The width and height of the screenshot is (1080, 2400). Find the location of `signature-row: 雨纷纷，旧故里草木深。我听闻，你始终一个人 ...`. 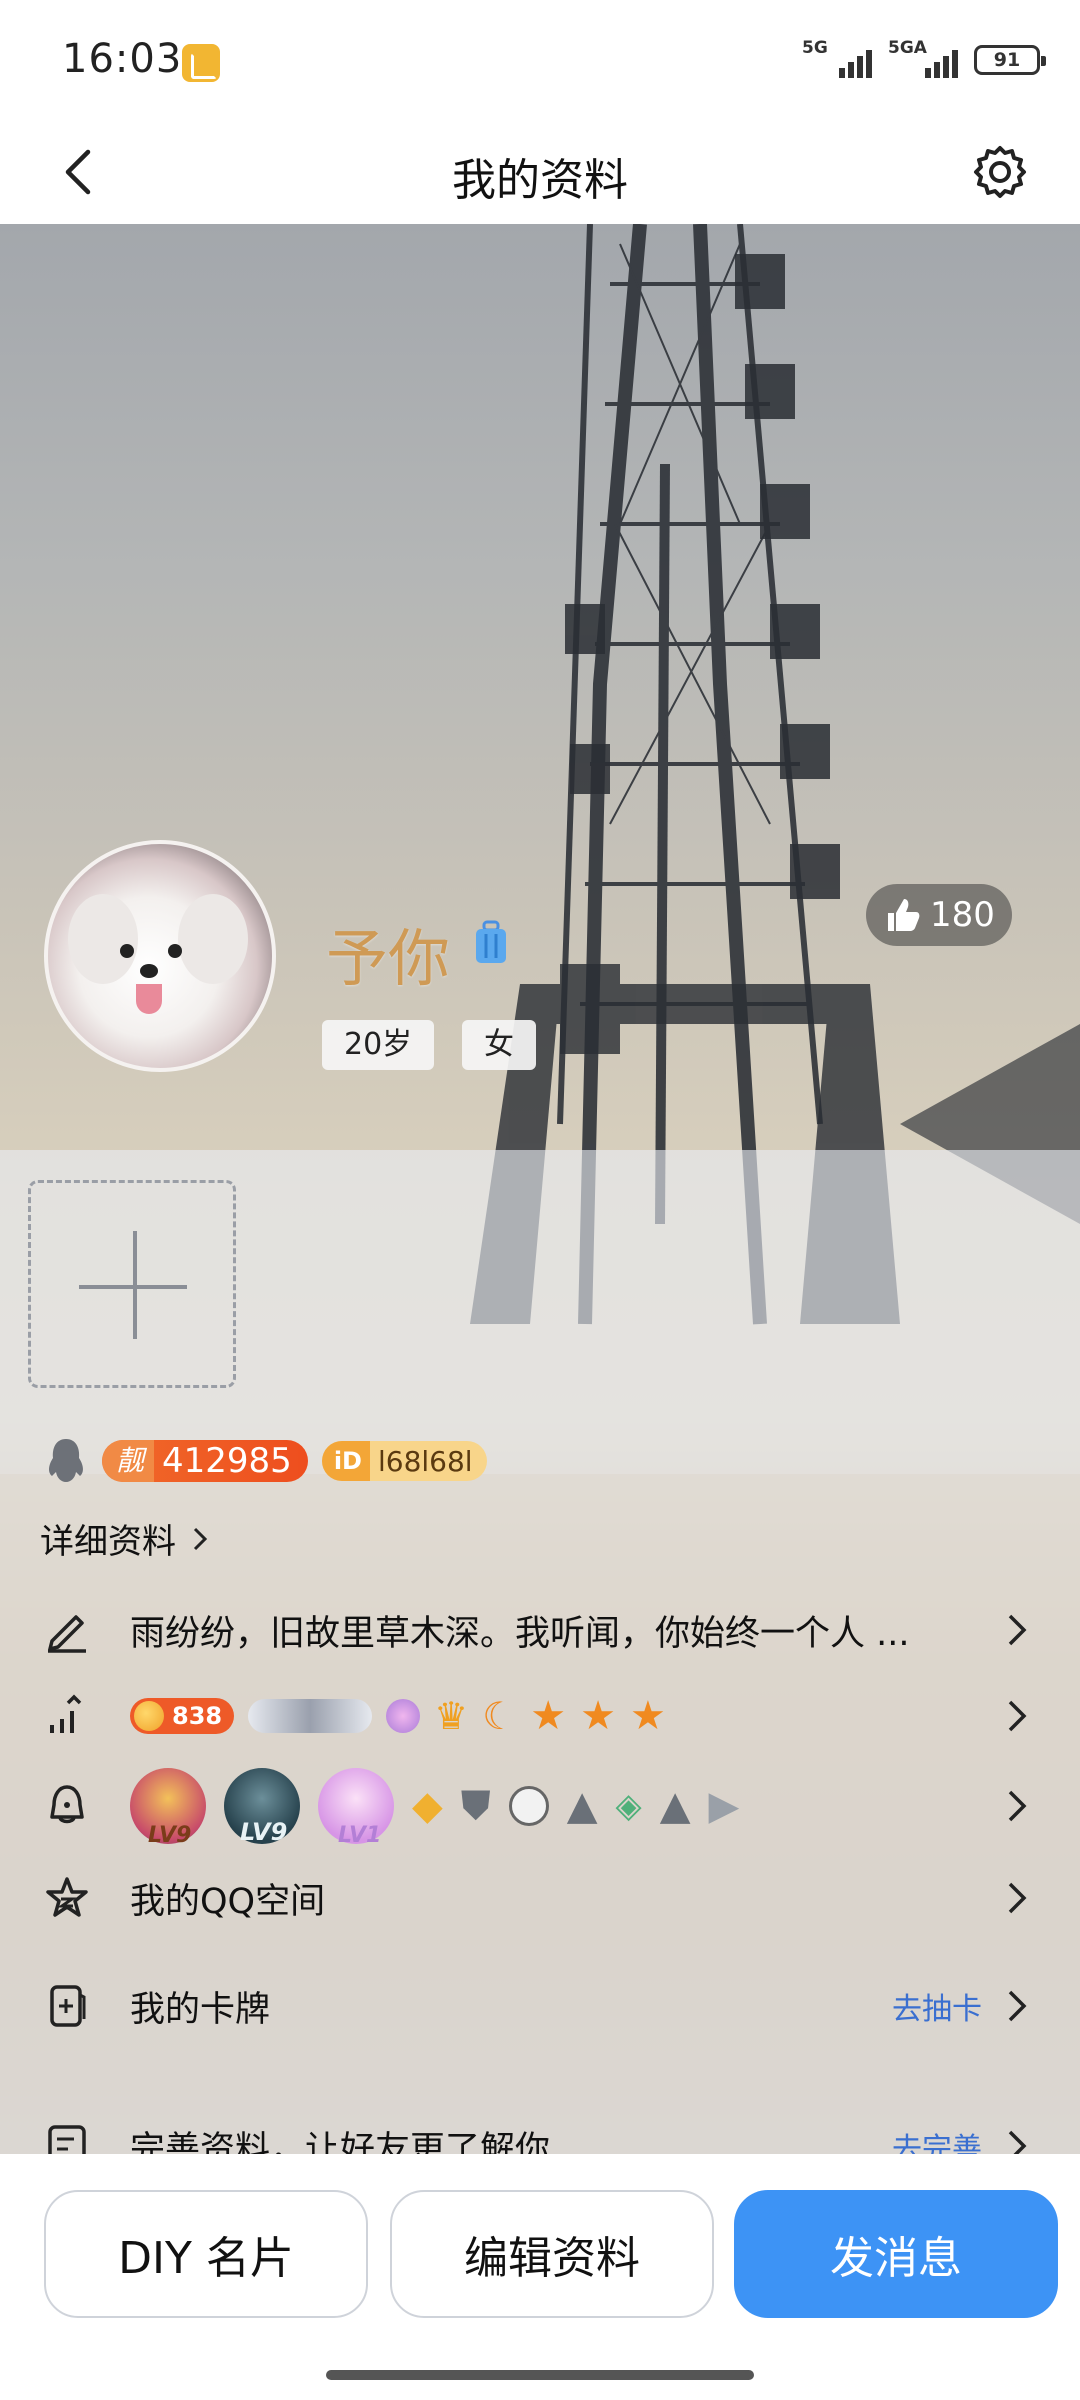

signature-row: 雨纷纷，旧故里草木深。我听闻，你始终一个人 ... is located at coordinates (540, 1630).